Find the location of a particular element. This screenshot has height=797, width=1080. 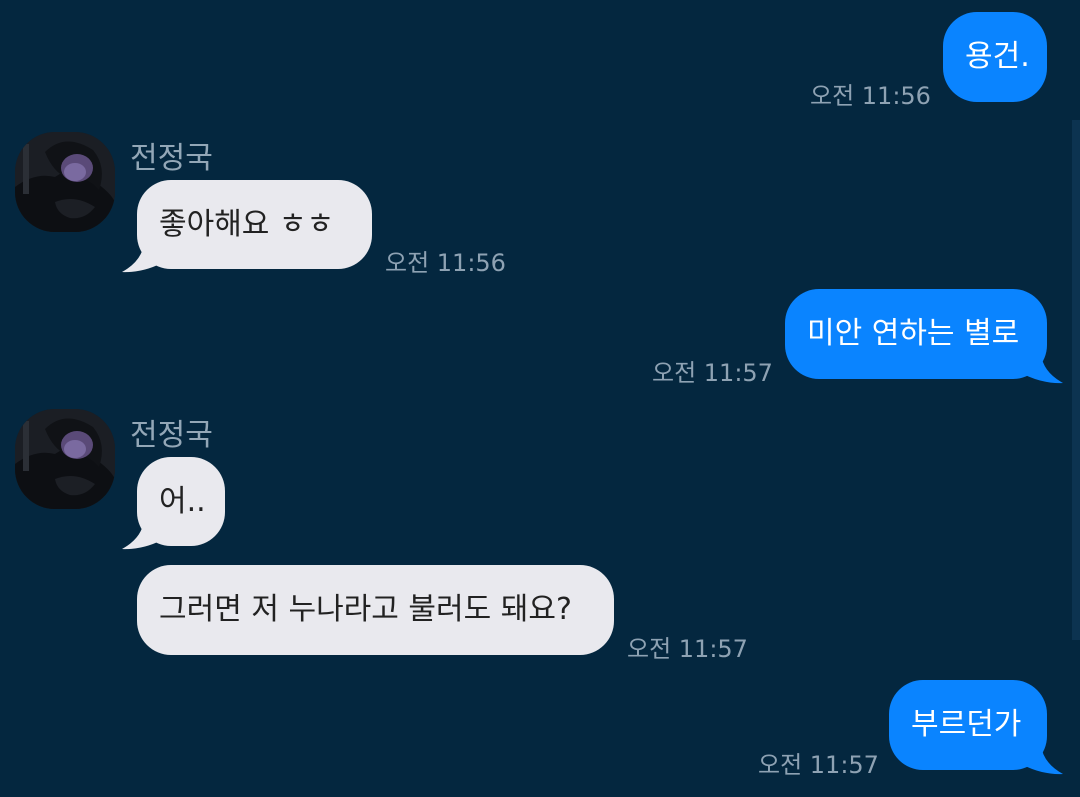

sent-message-bubble: 미안 연하는 별로 is located at coordinates (916, 334).